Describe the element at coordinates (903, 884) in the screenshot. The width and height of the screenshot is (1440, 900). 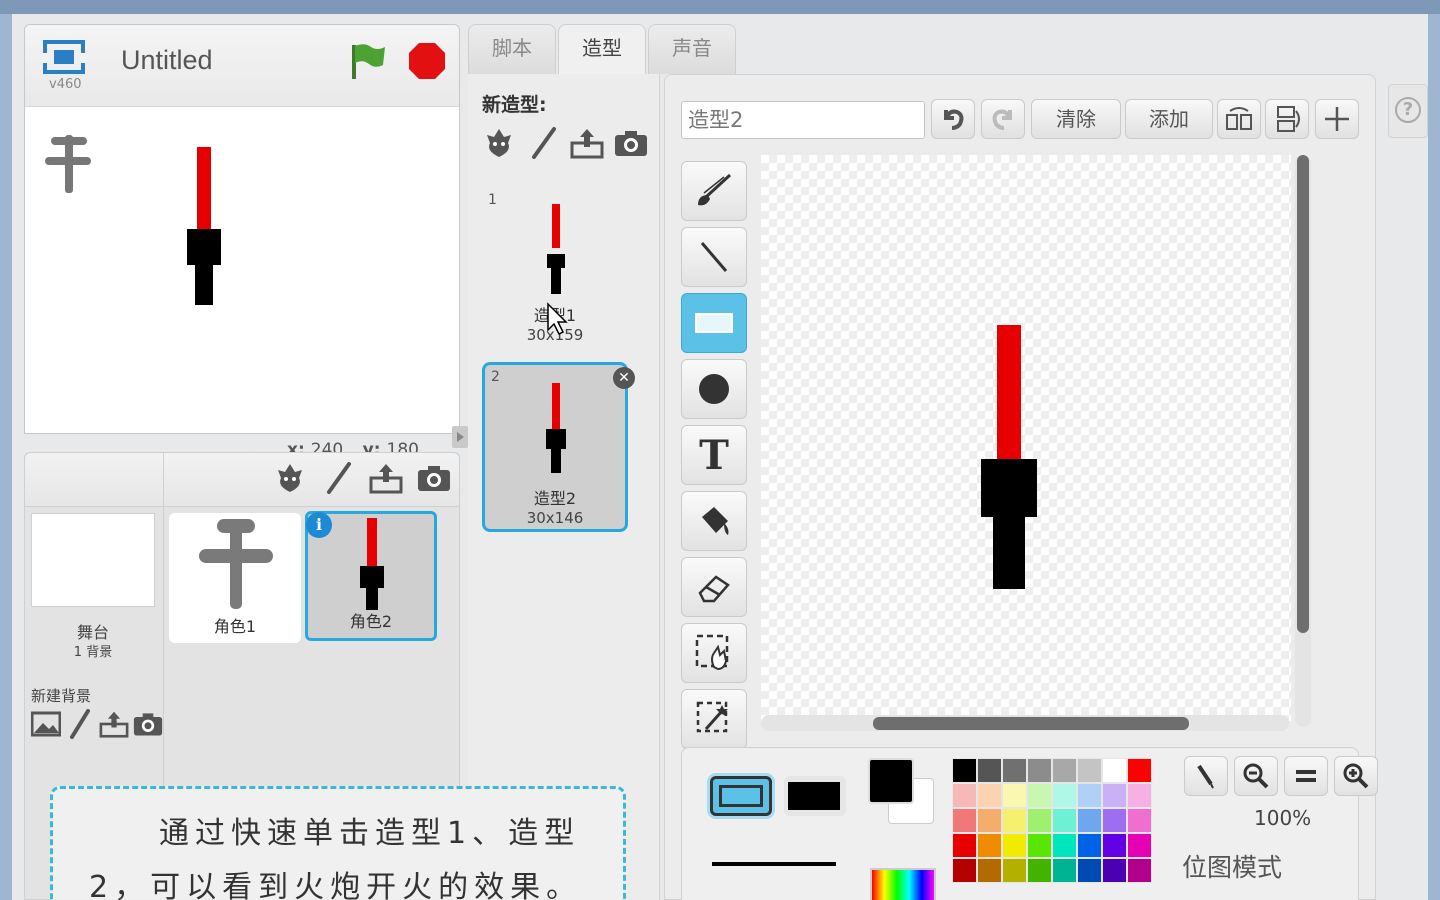
I see `color-picker-gradient` at that location.